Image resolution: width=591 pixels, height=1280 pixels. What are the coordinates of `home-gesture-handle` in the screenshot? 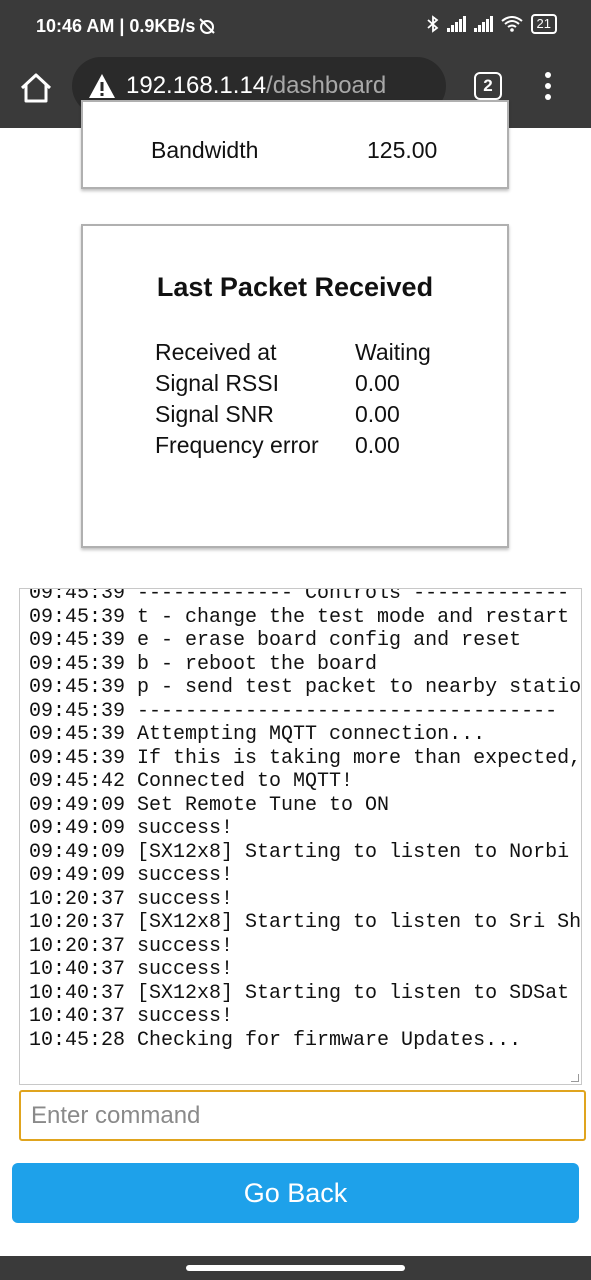 It's located at (295, 1268).